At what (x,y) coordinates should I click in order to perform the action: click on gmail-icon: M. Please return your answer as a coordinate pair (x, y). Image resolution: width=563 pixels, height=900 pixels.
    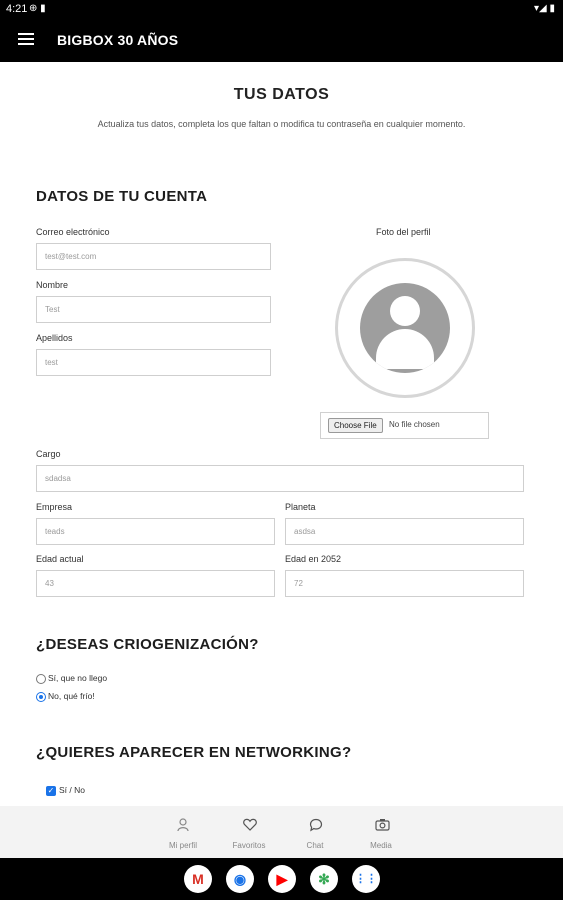
    Looking at the image, I should click on (198, 879).